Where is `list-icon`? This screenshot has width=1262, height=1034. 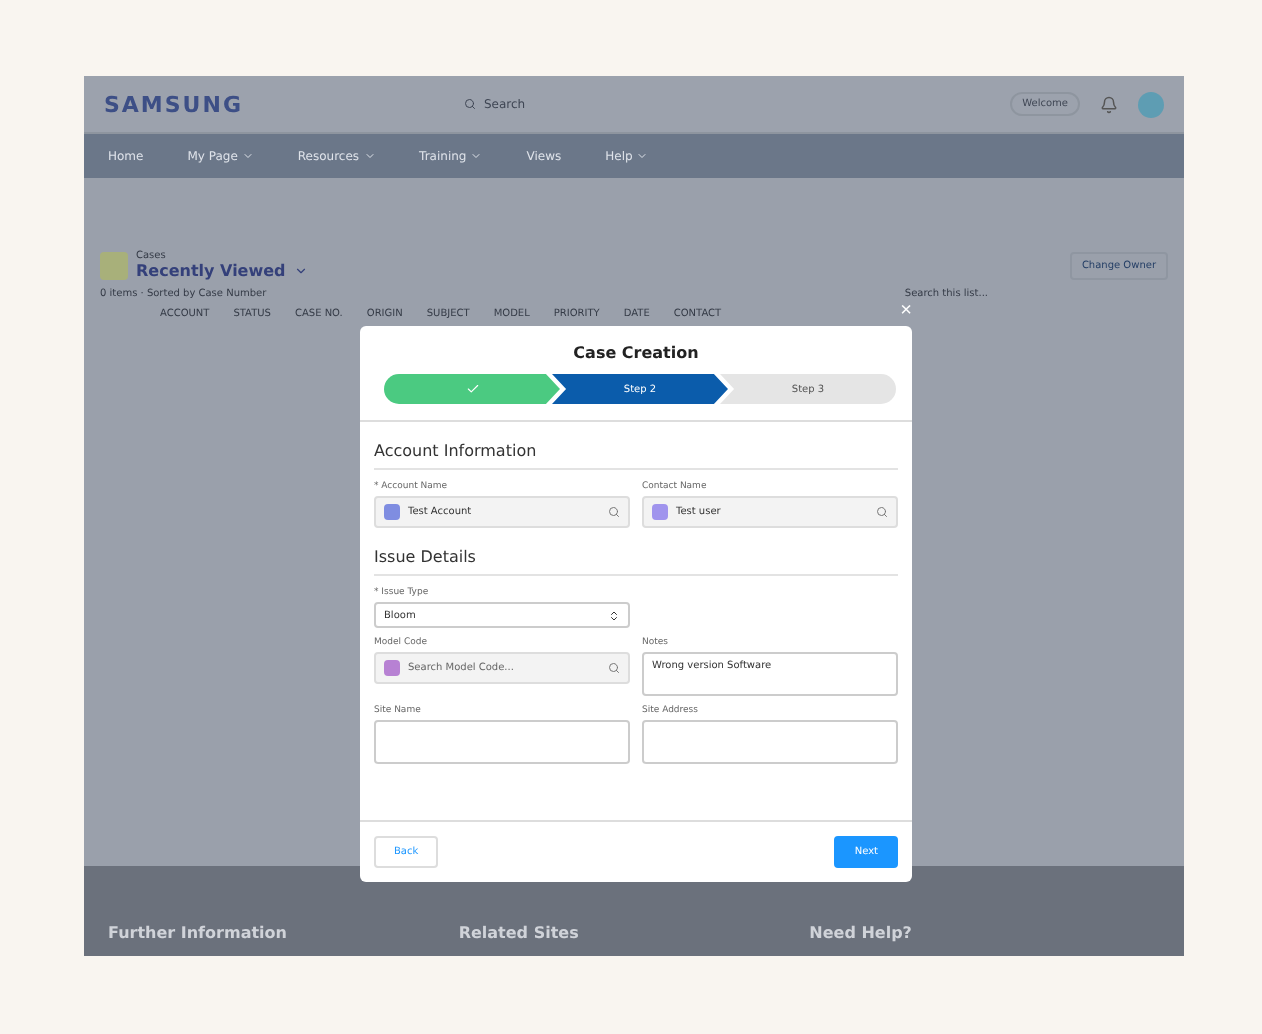 list-icon is located at coordinates (114, 265).